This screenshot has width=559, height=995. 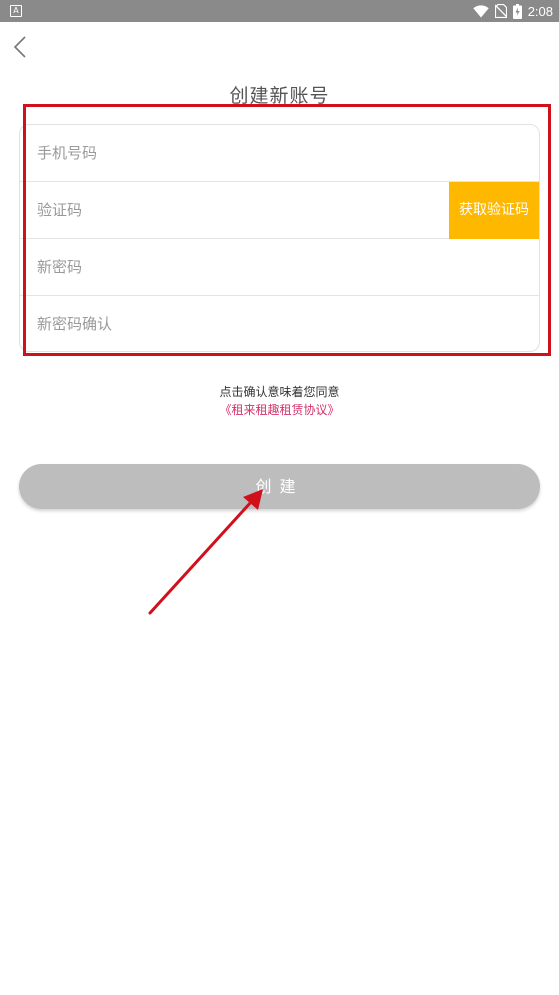 What do you see at coordinates (237, 267) in the screenshot?
I see `new-password-input` at bounding box center [237, 267].